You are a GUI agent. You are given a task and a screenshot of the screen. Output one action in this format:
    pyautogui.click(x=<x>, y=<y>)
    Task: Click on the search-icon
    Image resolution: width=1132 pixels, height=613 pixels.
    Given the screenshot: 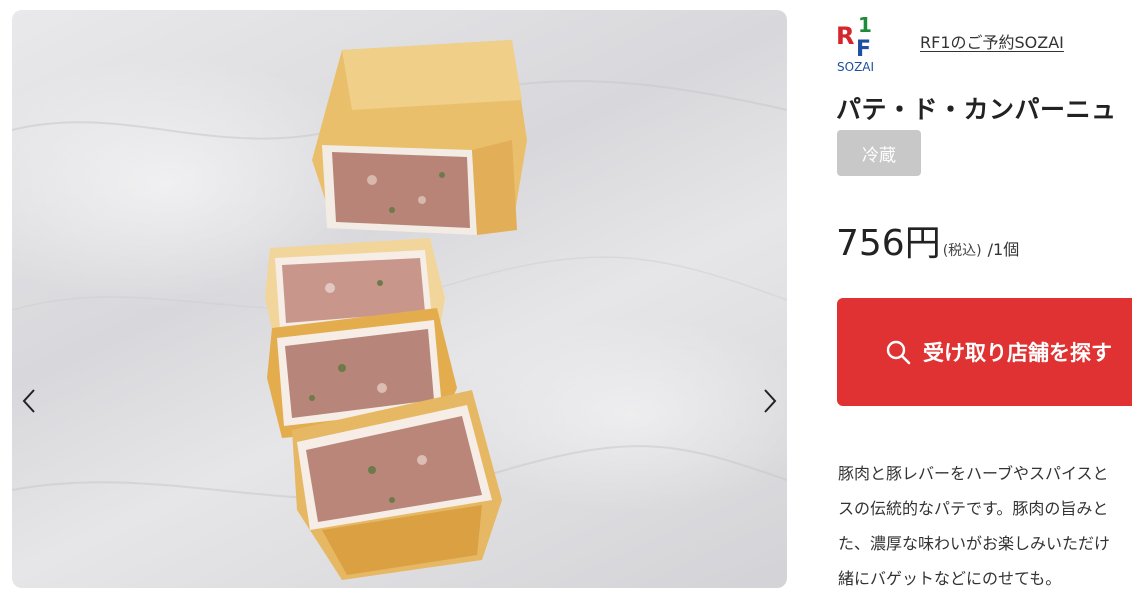 What is the action you would take?
    pyautogui.click(x=898, y=352)
    